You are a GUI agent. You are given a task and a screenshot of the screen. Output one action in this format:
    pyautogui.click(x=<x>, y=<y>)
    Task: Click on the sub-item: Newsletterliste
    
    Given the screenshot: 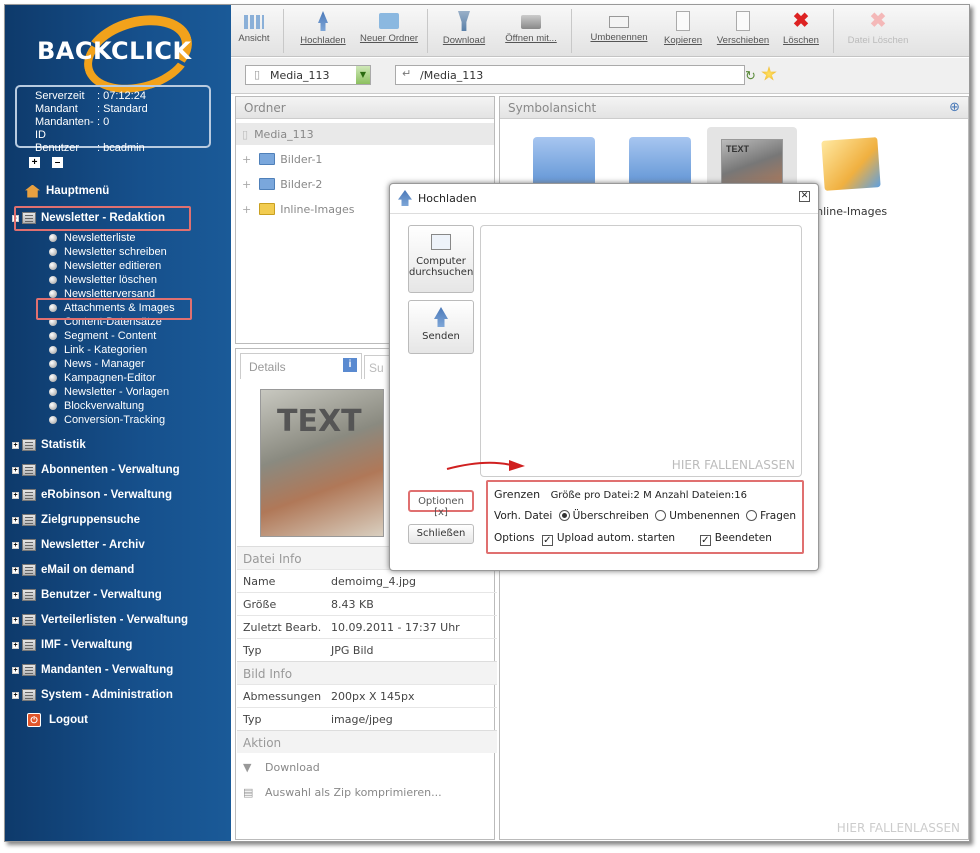 What is the action you would take?
    pyautogui.click(x=92, y=238)
    